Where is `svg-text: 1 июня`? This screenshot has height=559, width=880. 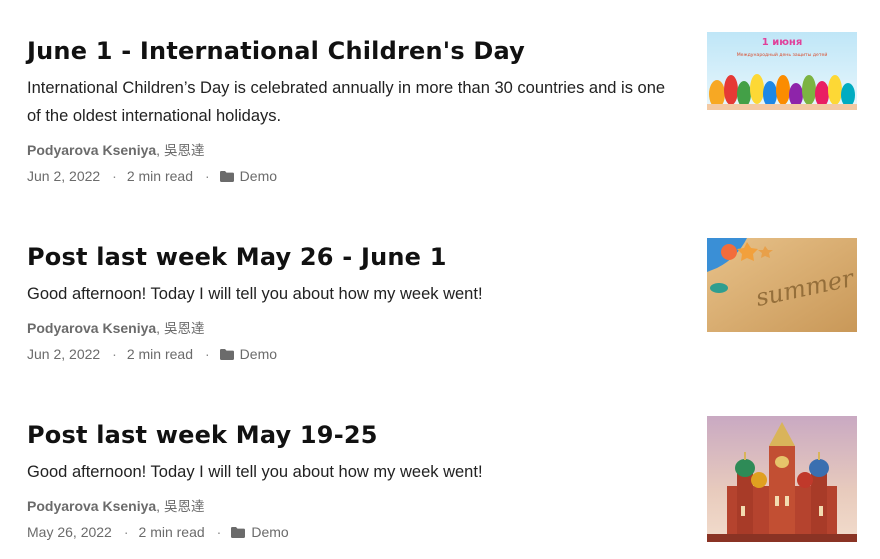 svg-text: 1 июня is located at coordinates (782, 42).